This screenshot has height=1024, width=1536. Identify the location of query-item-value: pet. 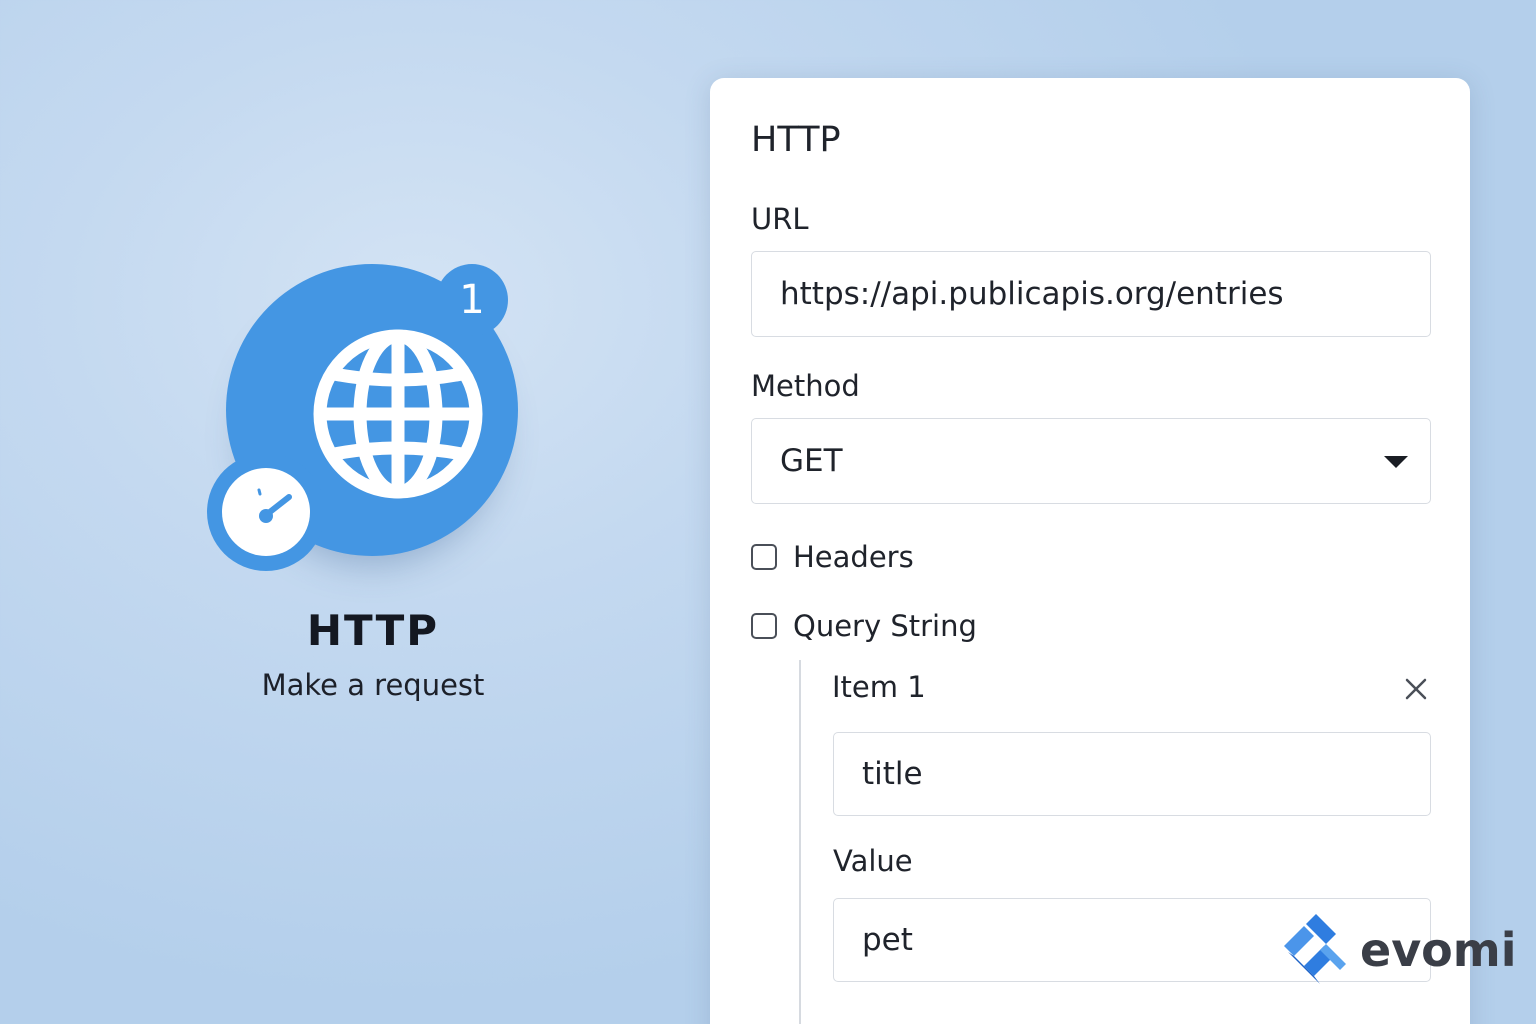
(887, 940).